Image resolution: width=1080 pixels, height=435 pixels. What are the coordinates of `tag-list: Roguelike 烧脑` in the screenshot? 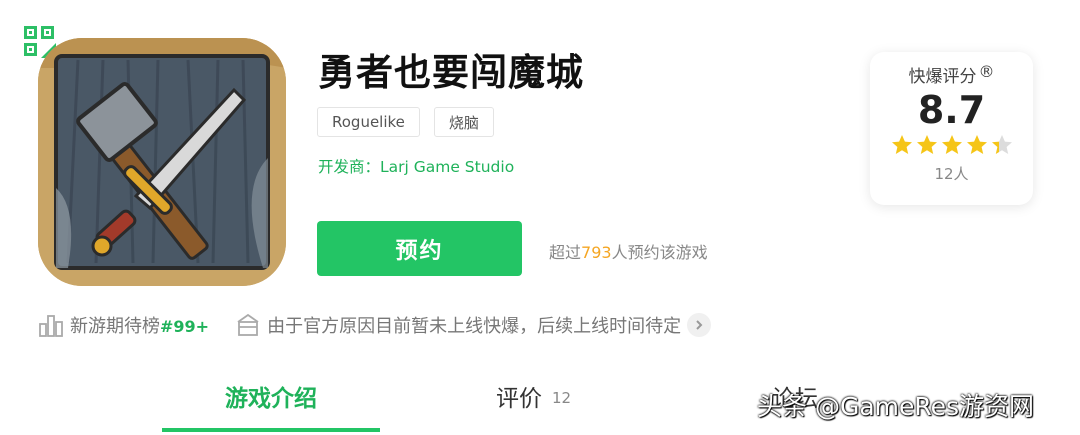 It's located at (405, 122).